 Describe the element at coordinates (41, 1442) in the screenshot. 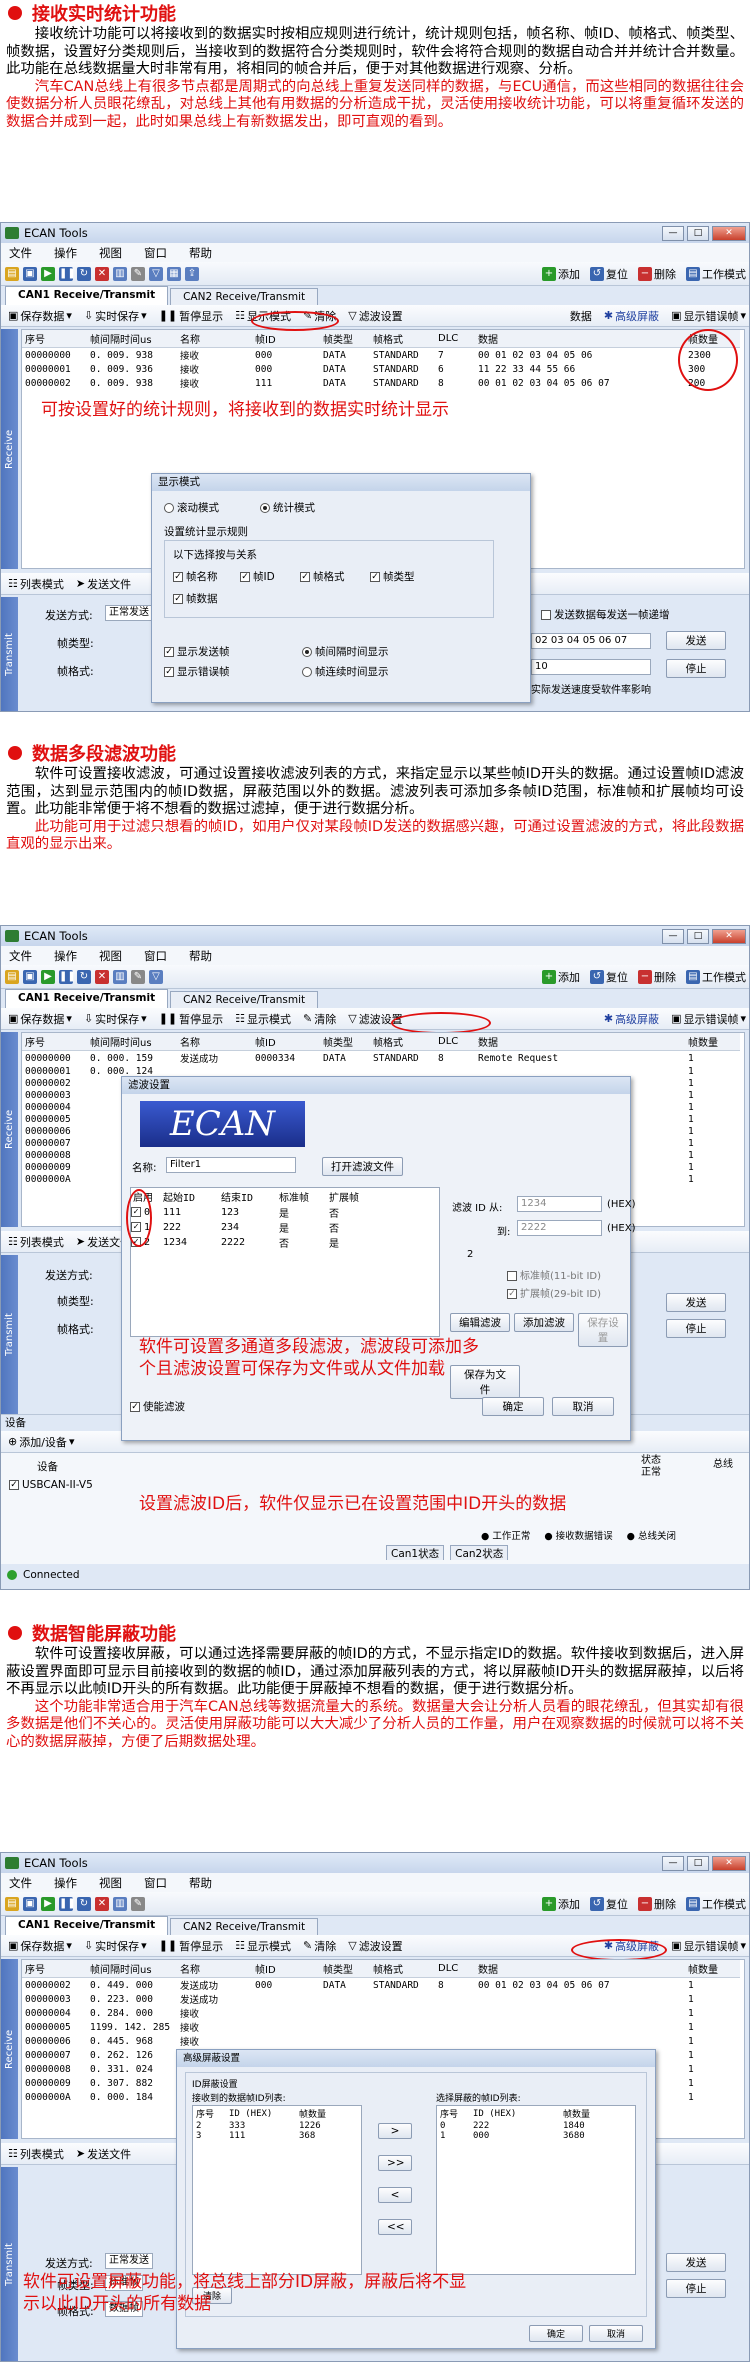

I see `add-device-button: ⊕ 添加/设备 ▾` at that location.